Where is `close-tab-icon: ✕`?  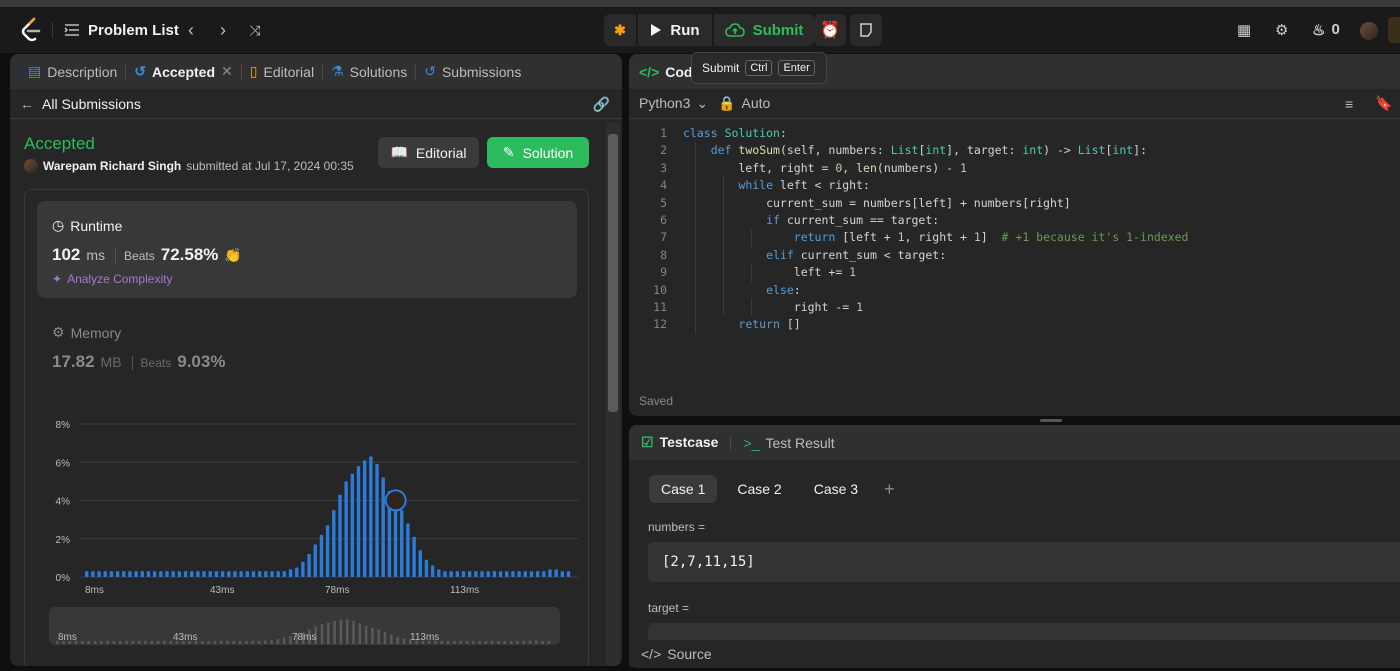 close-tab-icon: ✕ is located at coordinates (227, 71).